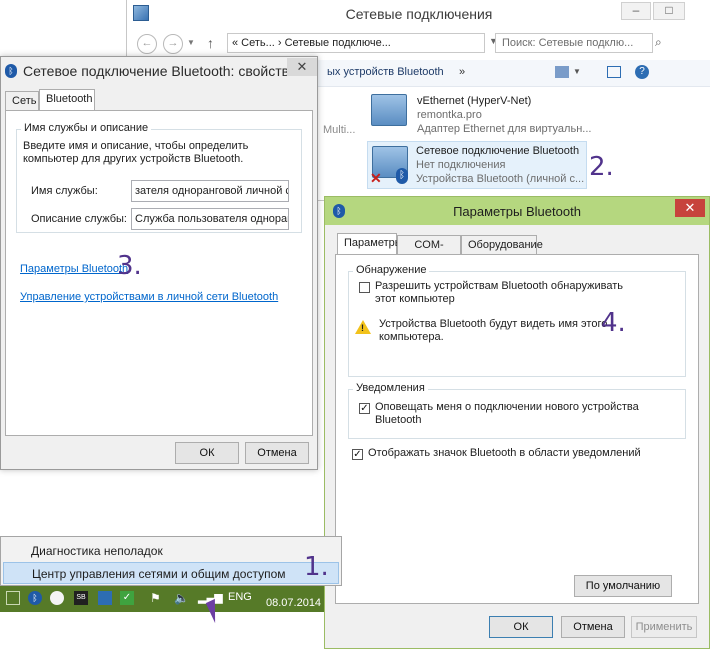  Describe the element at coordinates (370, 244) in the screenshot. I see `tab-options: Параметры` at that location.